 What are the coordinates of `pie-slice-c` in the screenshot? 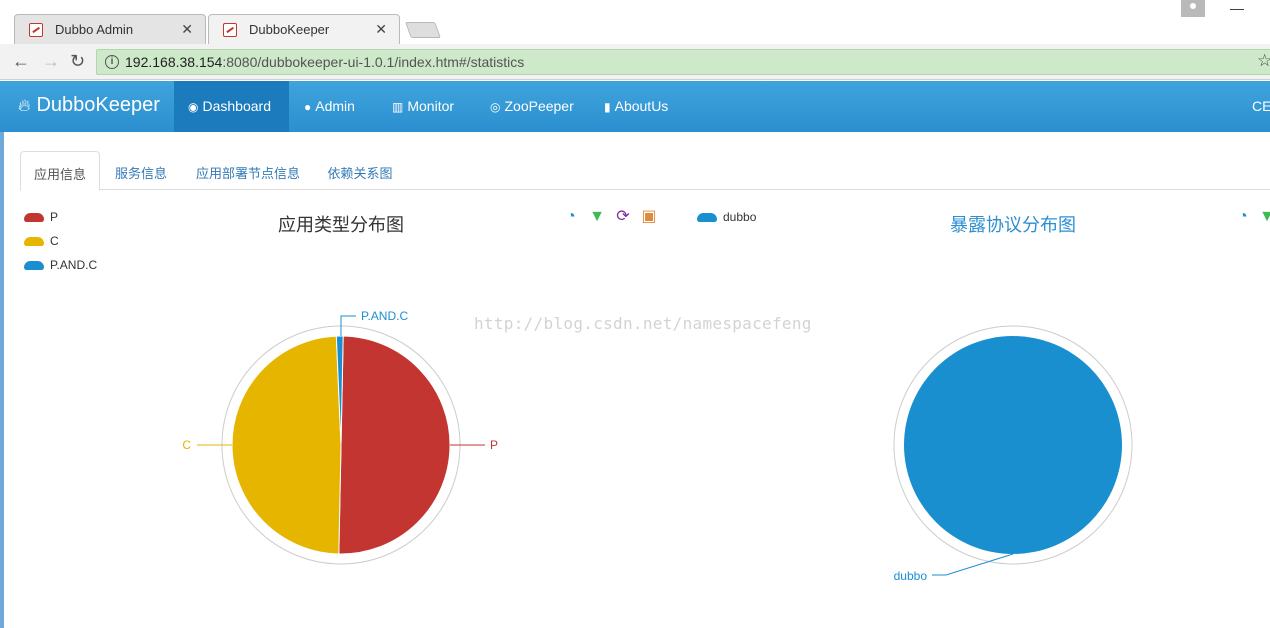 It's located at (286, 445).